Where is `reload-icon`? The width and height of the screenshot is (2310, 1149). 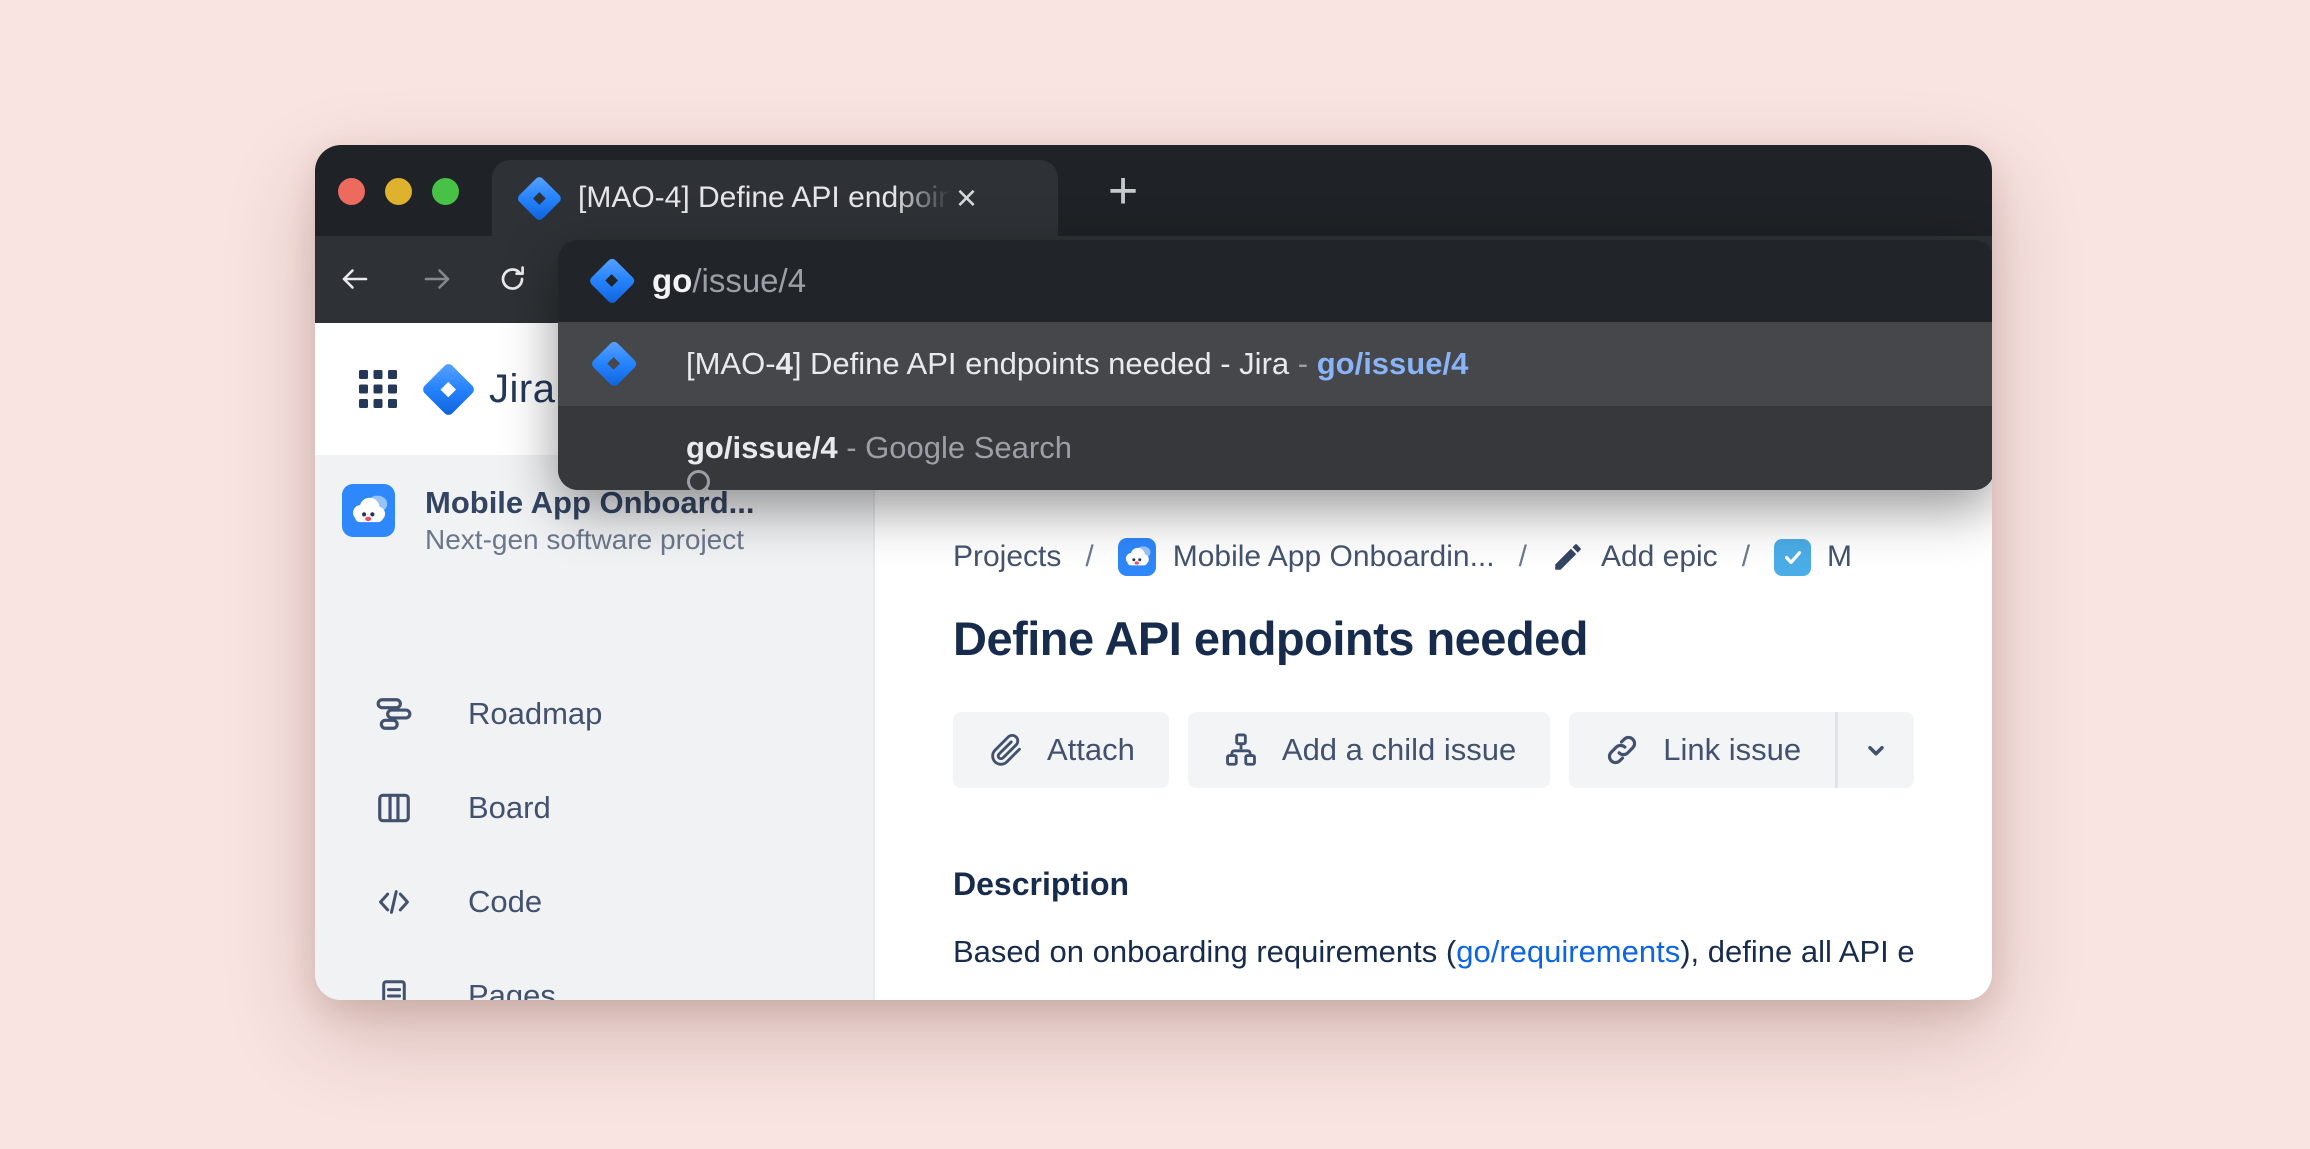
reload-icon is located at coordinates (513, 279).